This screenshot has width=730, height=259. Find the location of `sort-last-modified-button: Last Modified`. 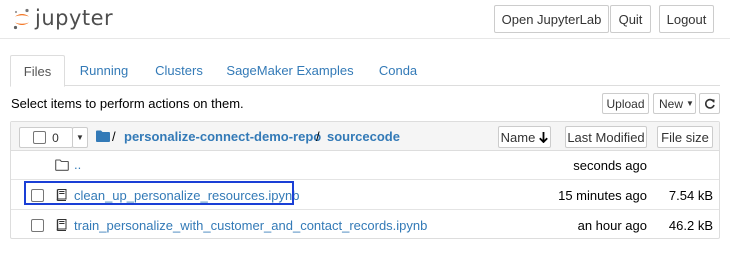

sort-last-modified-button: Last Modified is located at coordinates (606, 137).